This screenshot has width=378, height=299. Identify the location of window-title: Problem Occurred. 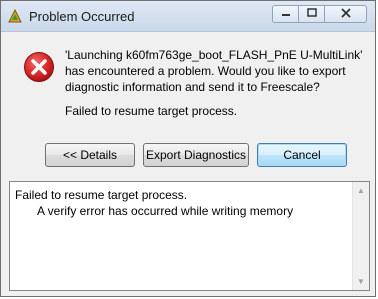
(82, 16).